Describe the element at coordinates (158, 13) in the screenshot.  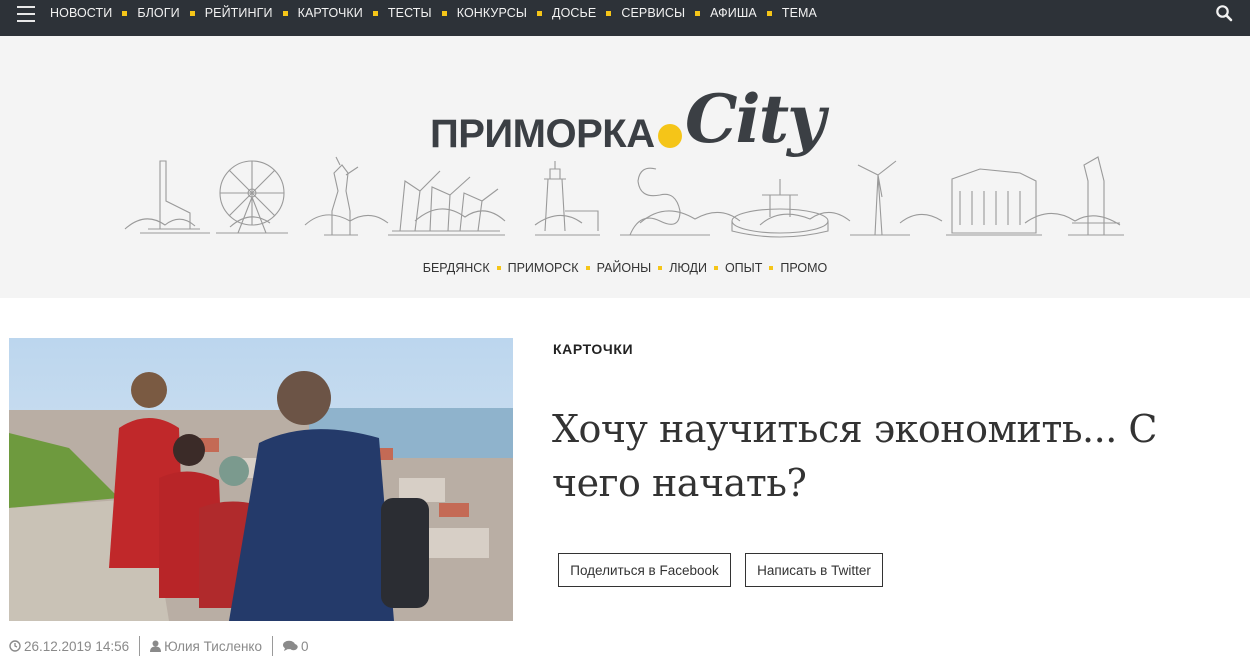
I see `nav-item-blogs: БЛОГИ` at that location.